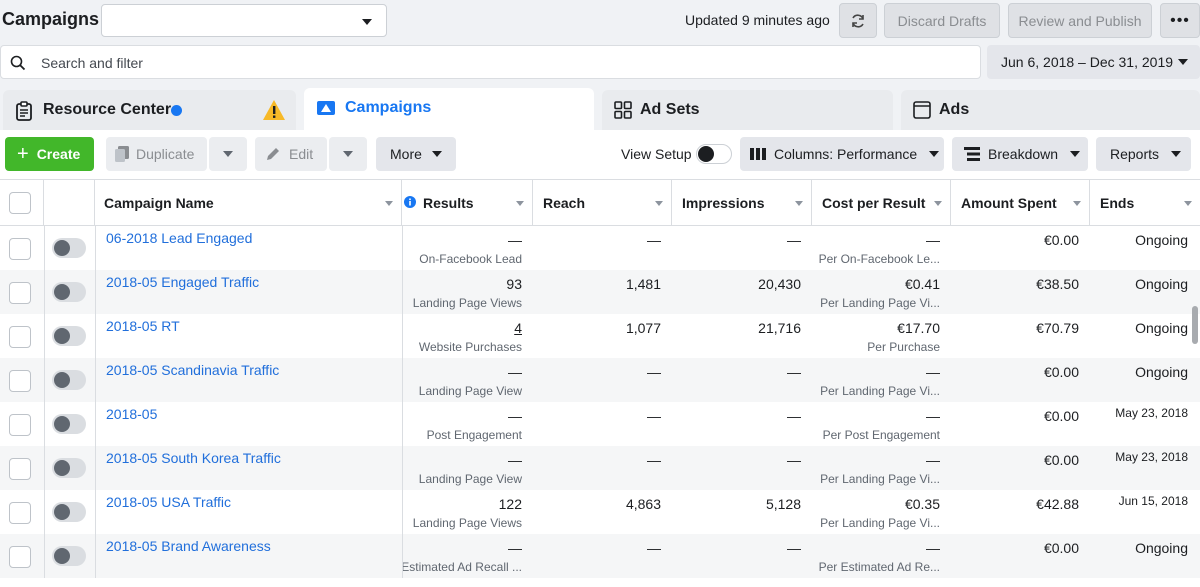 The image size is (1200, 587). Describe the element at coordinates (20, 203) in the screenshot. I see `select-all-checkbox` at that location.